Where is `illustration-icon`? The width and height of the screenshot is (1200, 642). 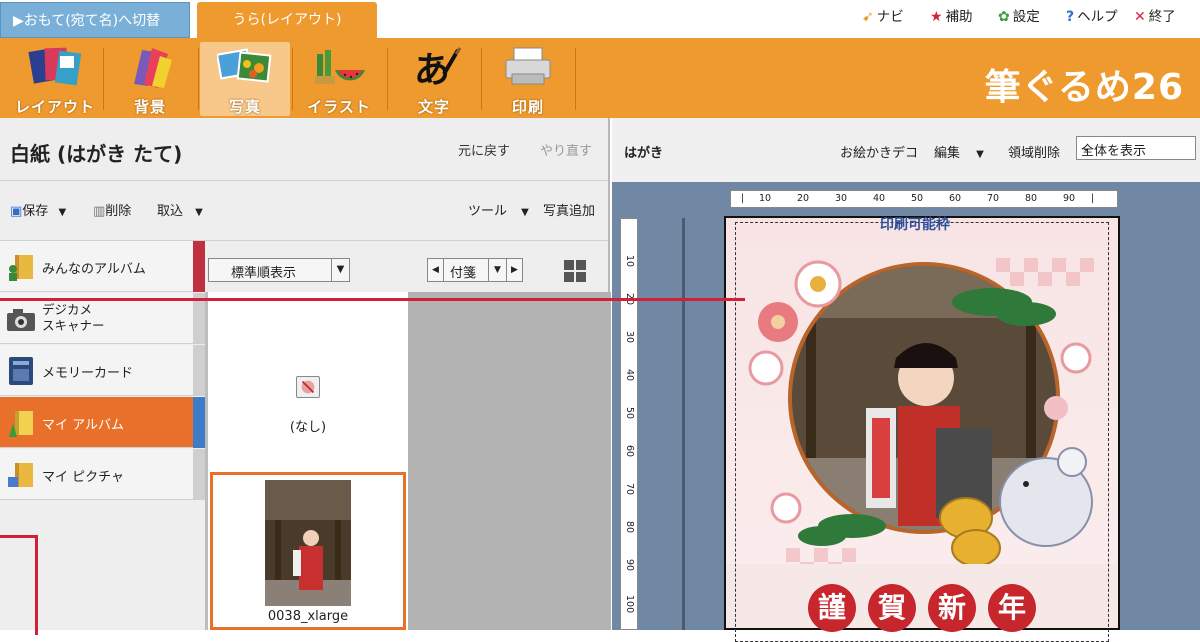 illustration-icon is located at coordinates (340, 67).